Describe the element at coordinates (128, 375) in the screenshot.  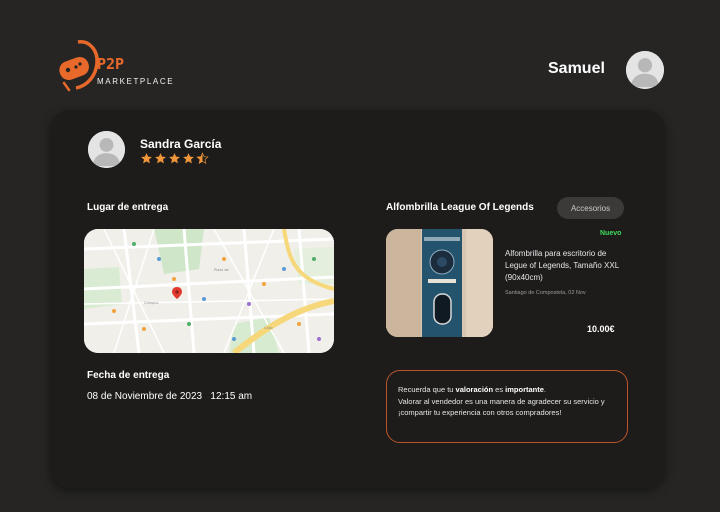
I see `delivery-date-label: Fecha de entrega` at that location.